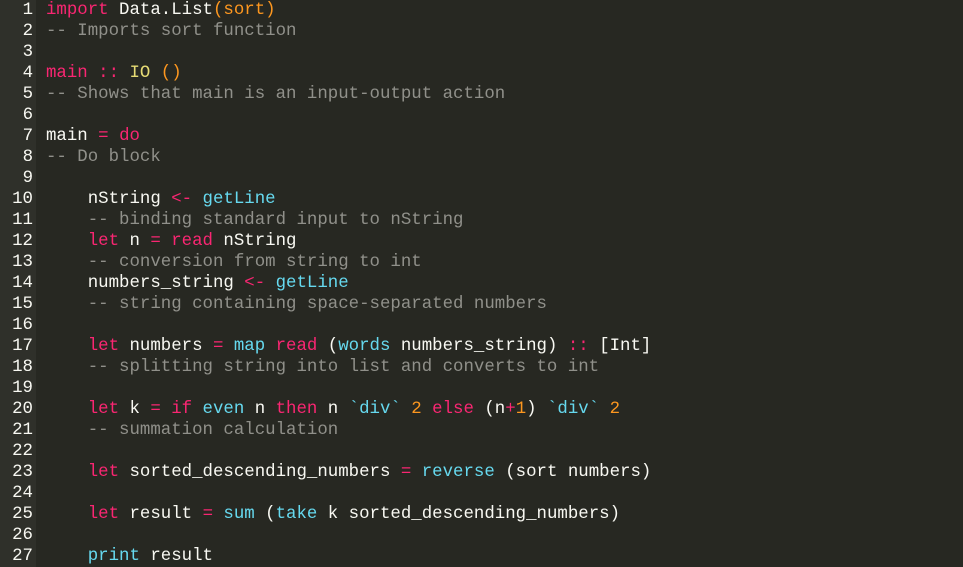  Describe the element at coordinates (255, 220) in the screenshot. I see `code-token: -- binding standard input to nString` at that location.